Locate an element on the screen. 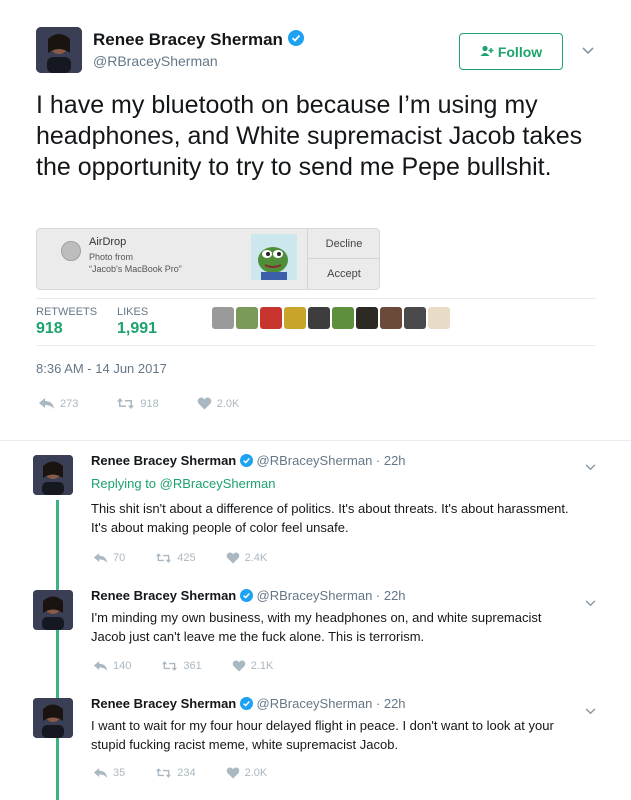 This screenshot has height=800, width=631. retweet-count: 425 is located at coordinates (186, 558).